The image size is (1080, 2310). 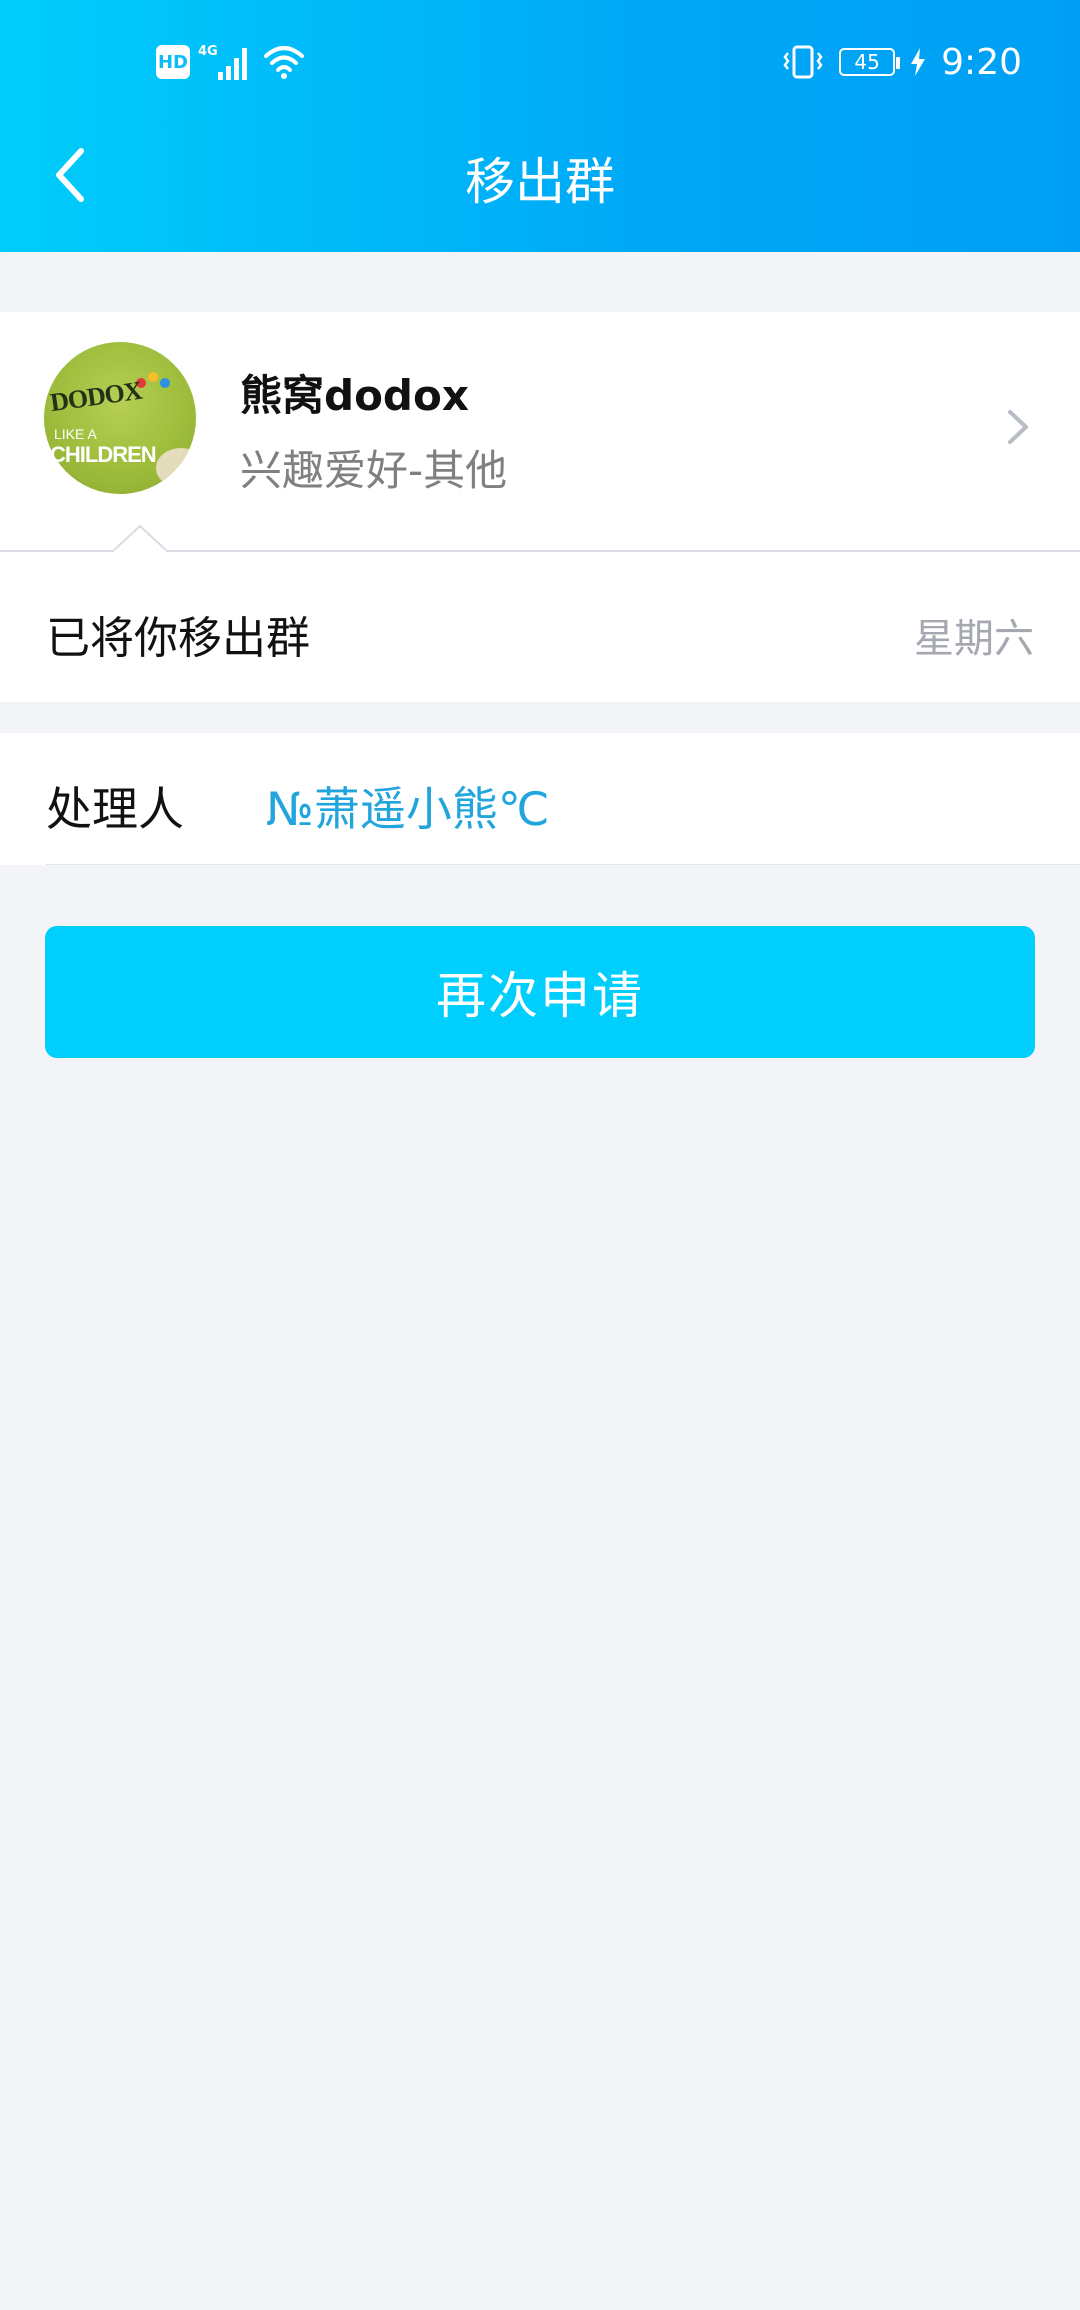 I want to click on status-time: 9:20, so click(x=981, y=62).